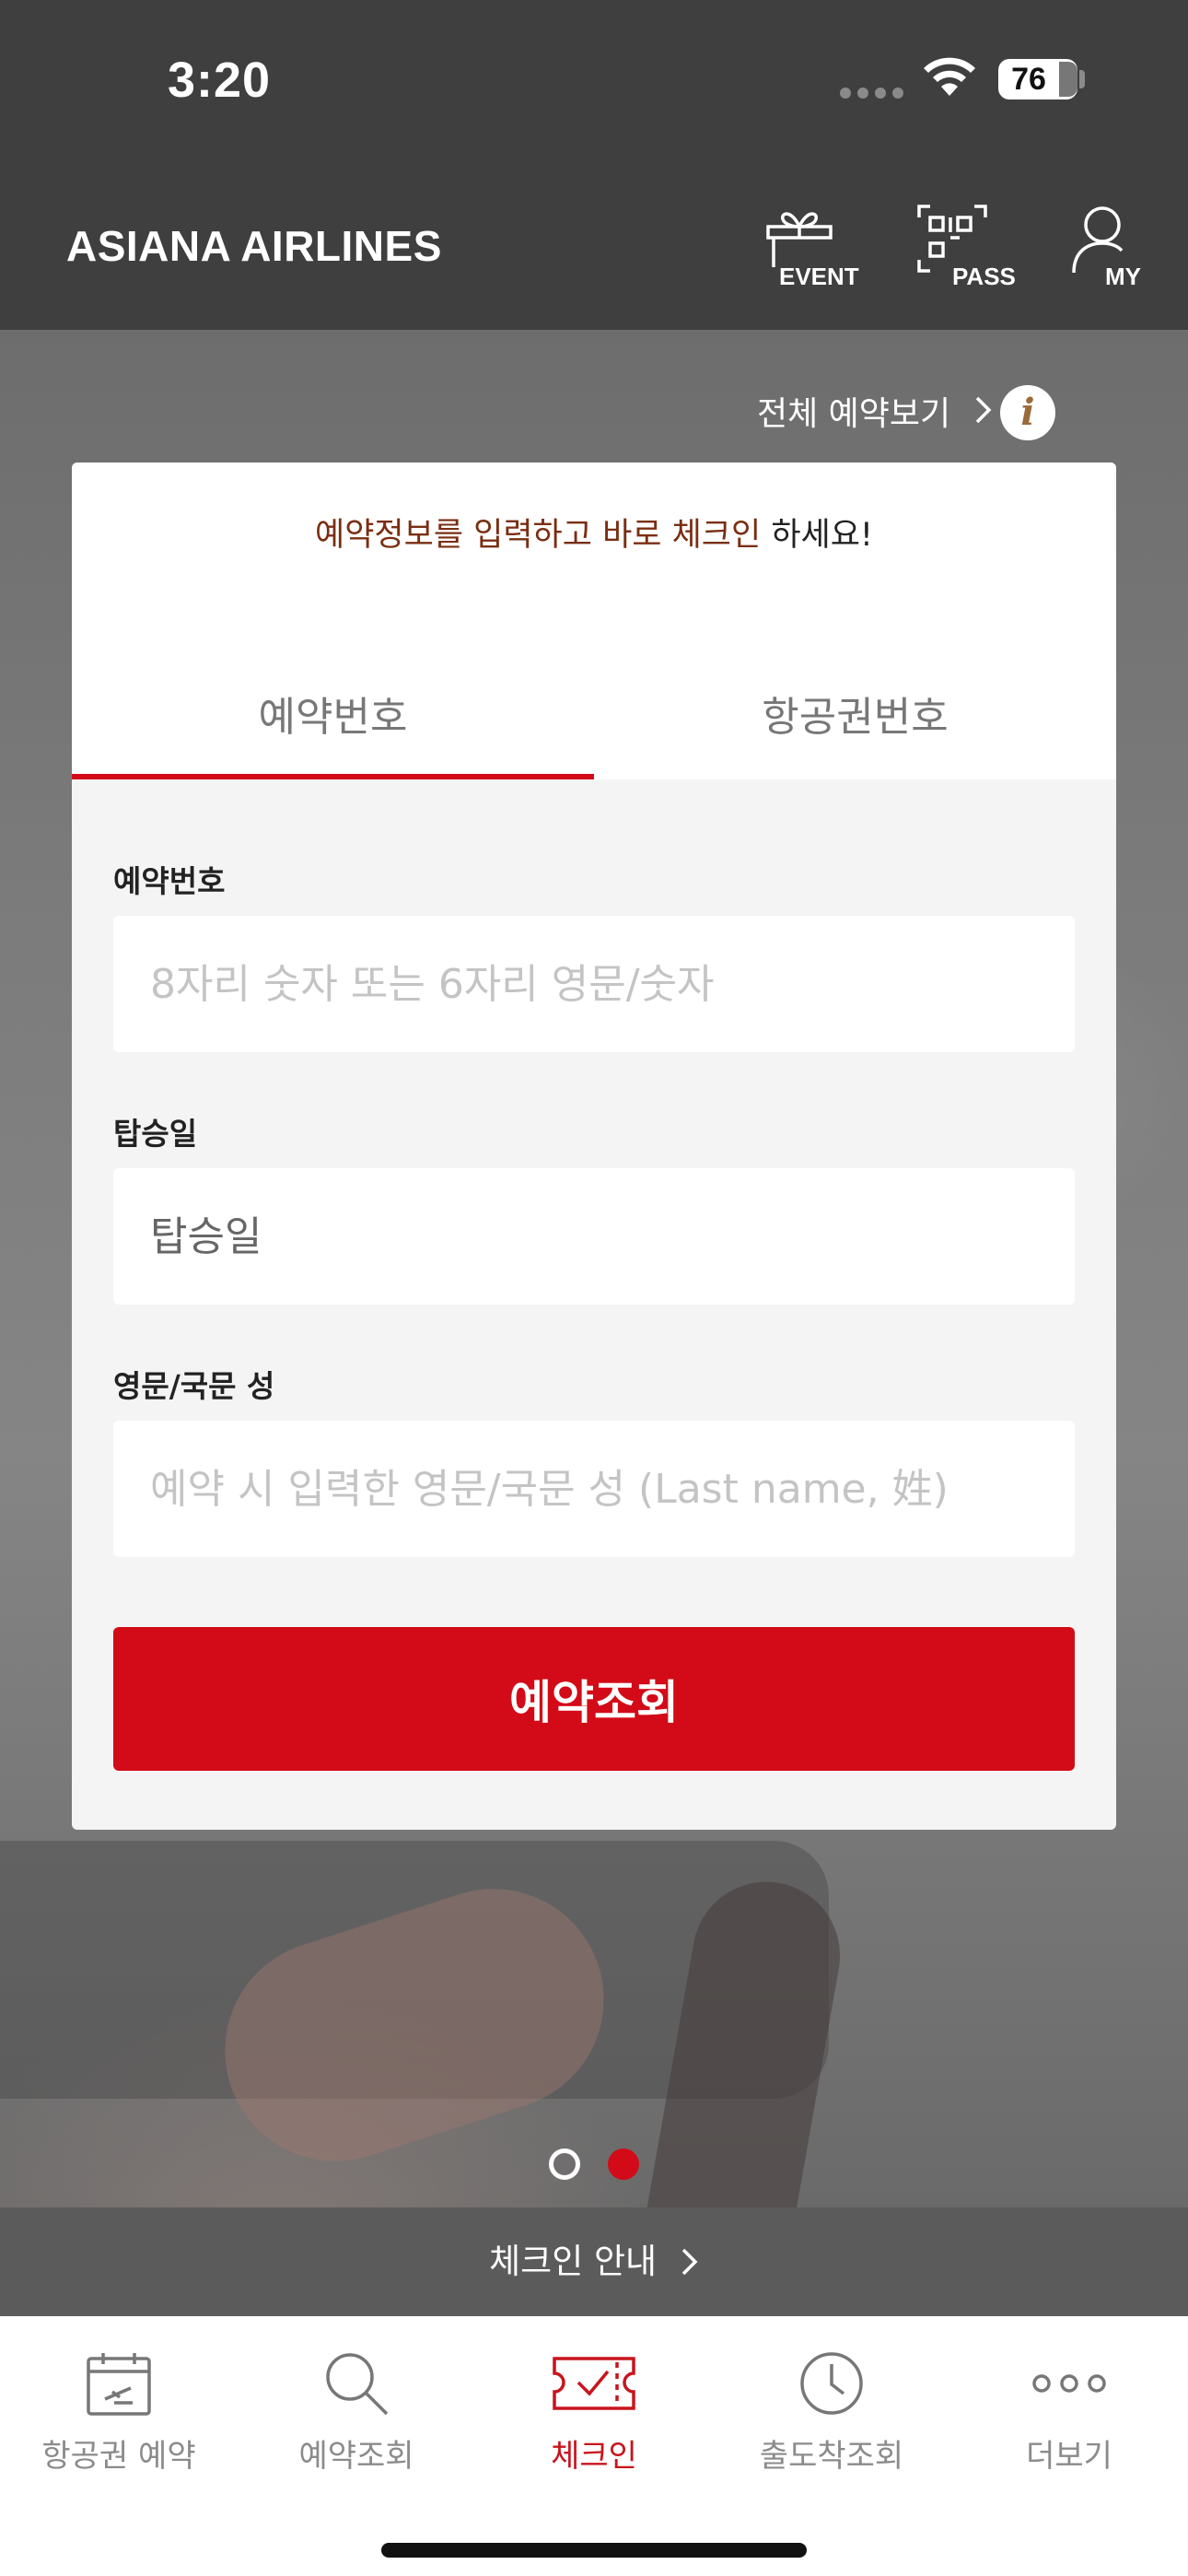 The height and width of the screenshot is (2576, 1188). I want to click on search-type-tabs: 예약번호 항공권번호, so click(594, 723).